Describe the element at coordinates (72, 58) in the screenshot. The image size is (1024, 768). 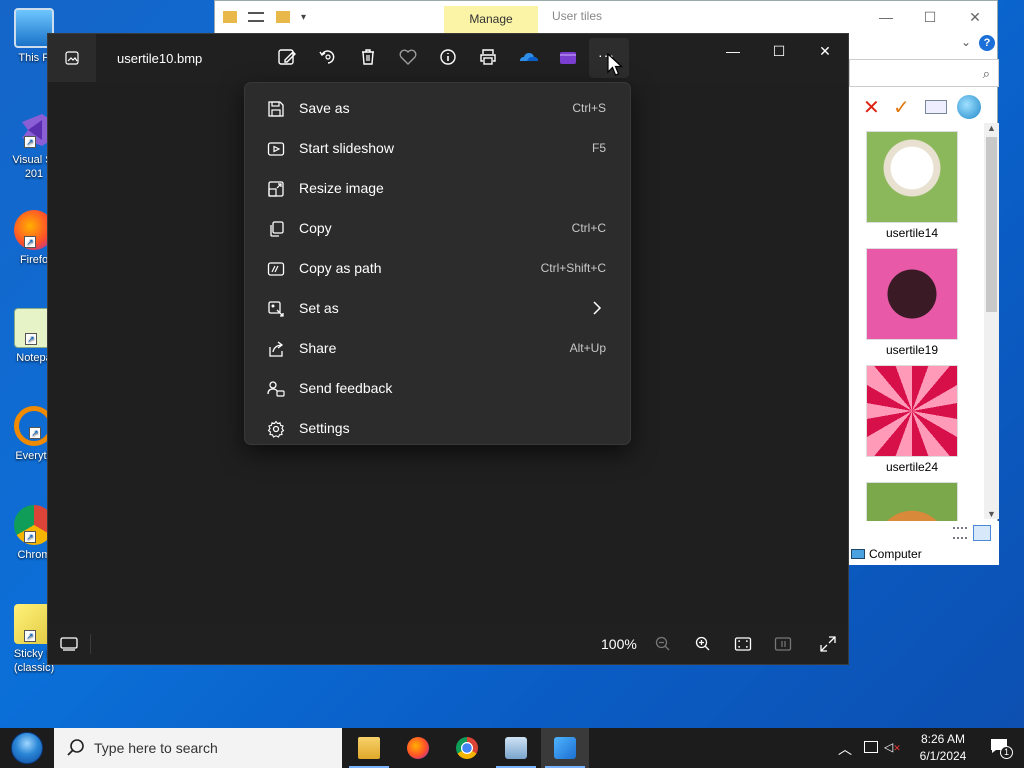
I see `photos-app-icon` at that location.